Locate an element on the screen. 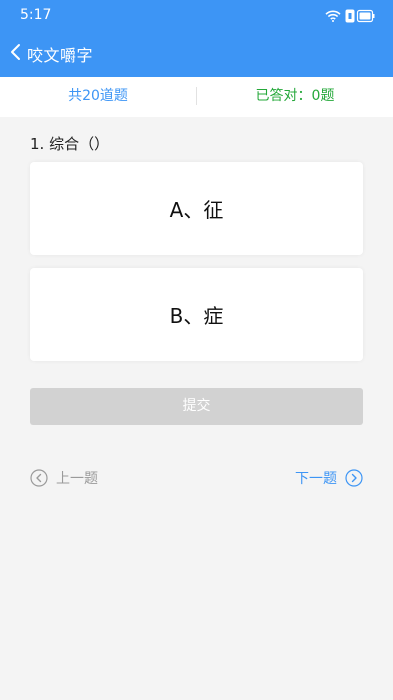 The height and width of the screenshot is (700, 393). option-b-button: B、症 is located at coordinates (196, 314).